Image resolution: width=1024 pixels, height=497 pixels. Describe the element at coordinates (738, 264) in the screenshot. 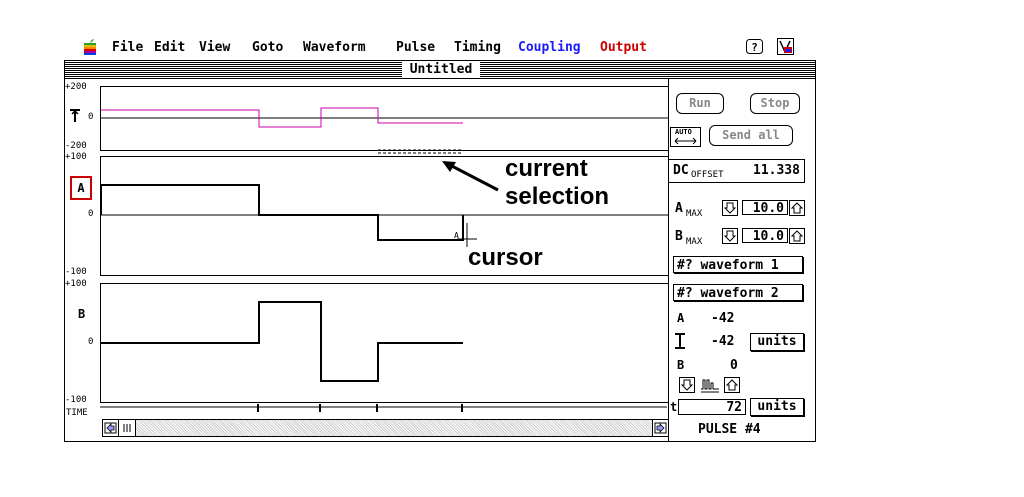

I see `waveform-1-popup: #? waveform 1` at that location.